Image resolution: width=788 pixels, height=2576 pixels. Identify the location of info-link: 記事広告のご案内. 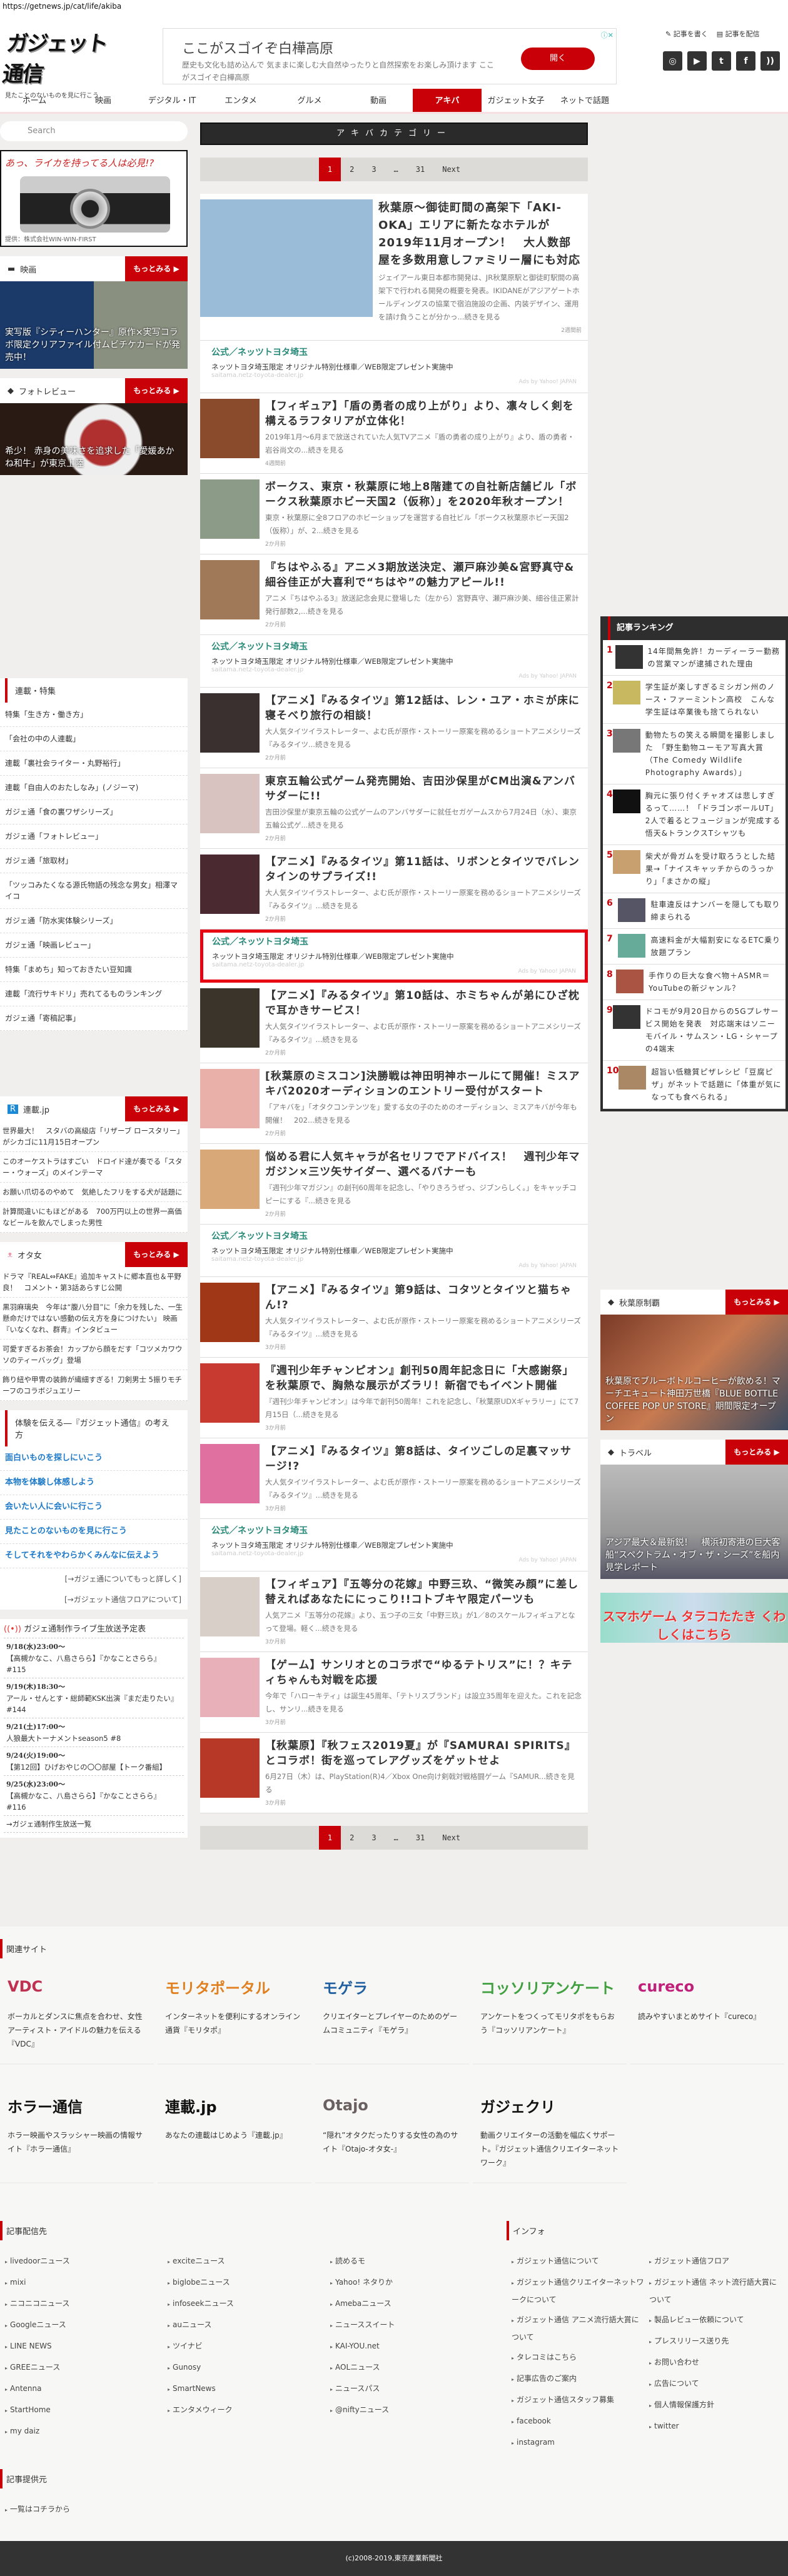
(575, 2379).